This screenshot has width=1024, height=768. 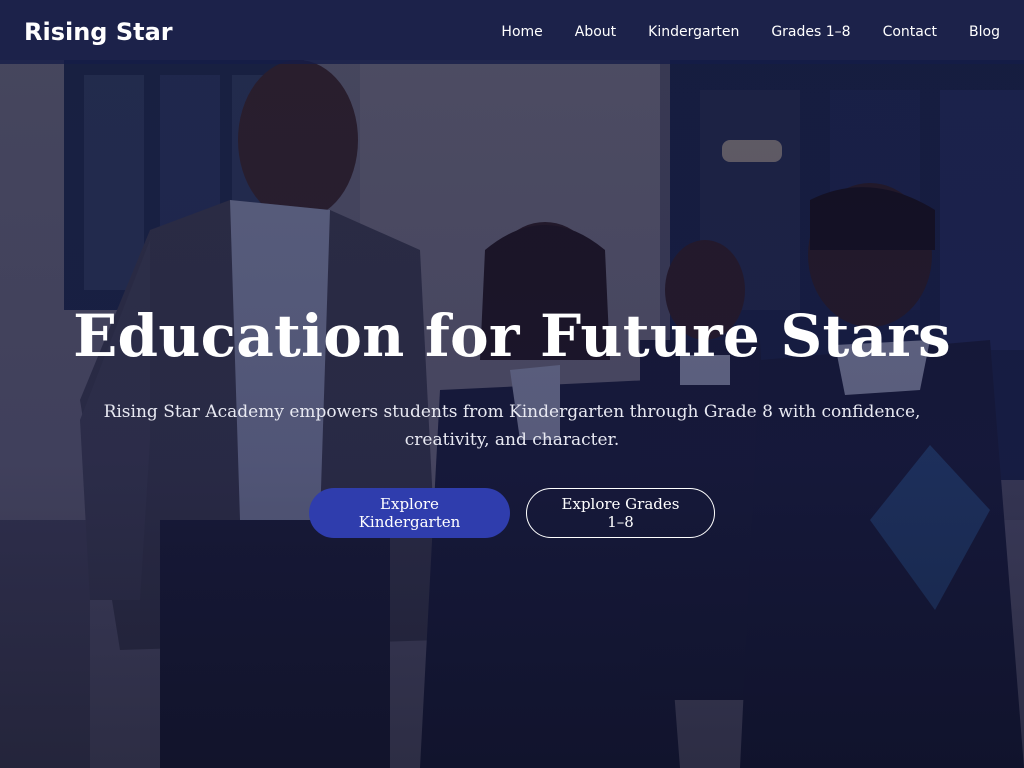 What do you see at coordinates (98, 32) in the screenshot?
I see `brand-logo-text: Rising Star` at bounding box center [98, 32].